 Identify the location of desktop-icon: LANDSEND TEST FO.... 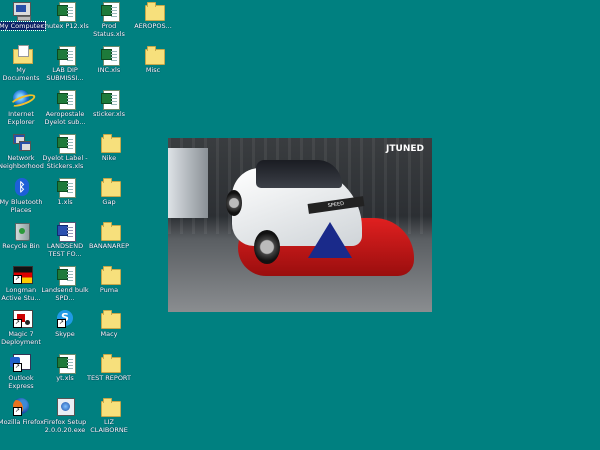
(66, 240).